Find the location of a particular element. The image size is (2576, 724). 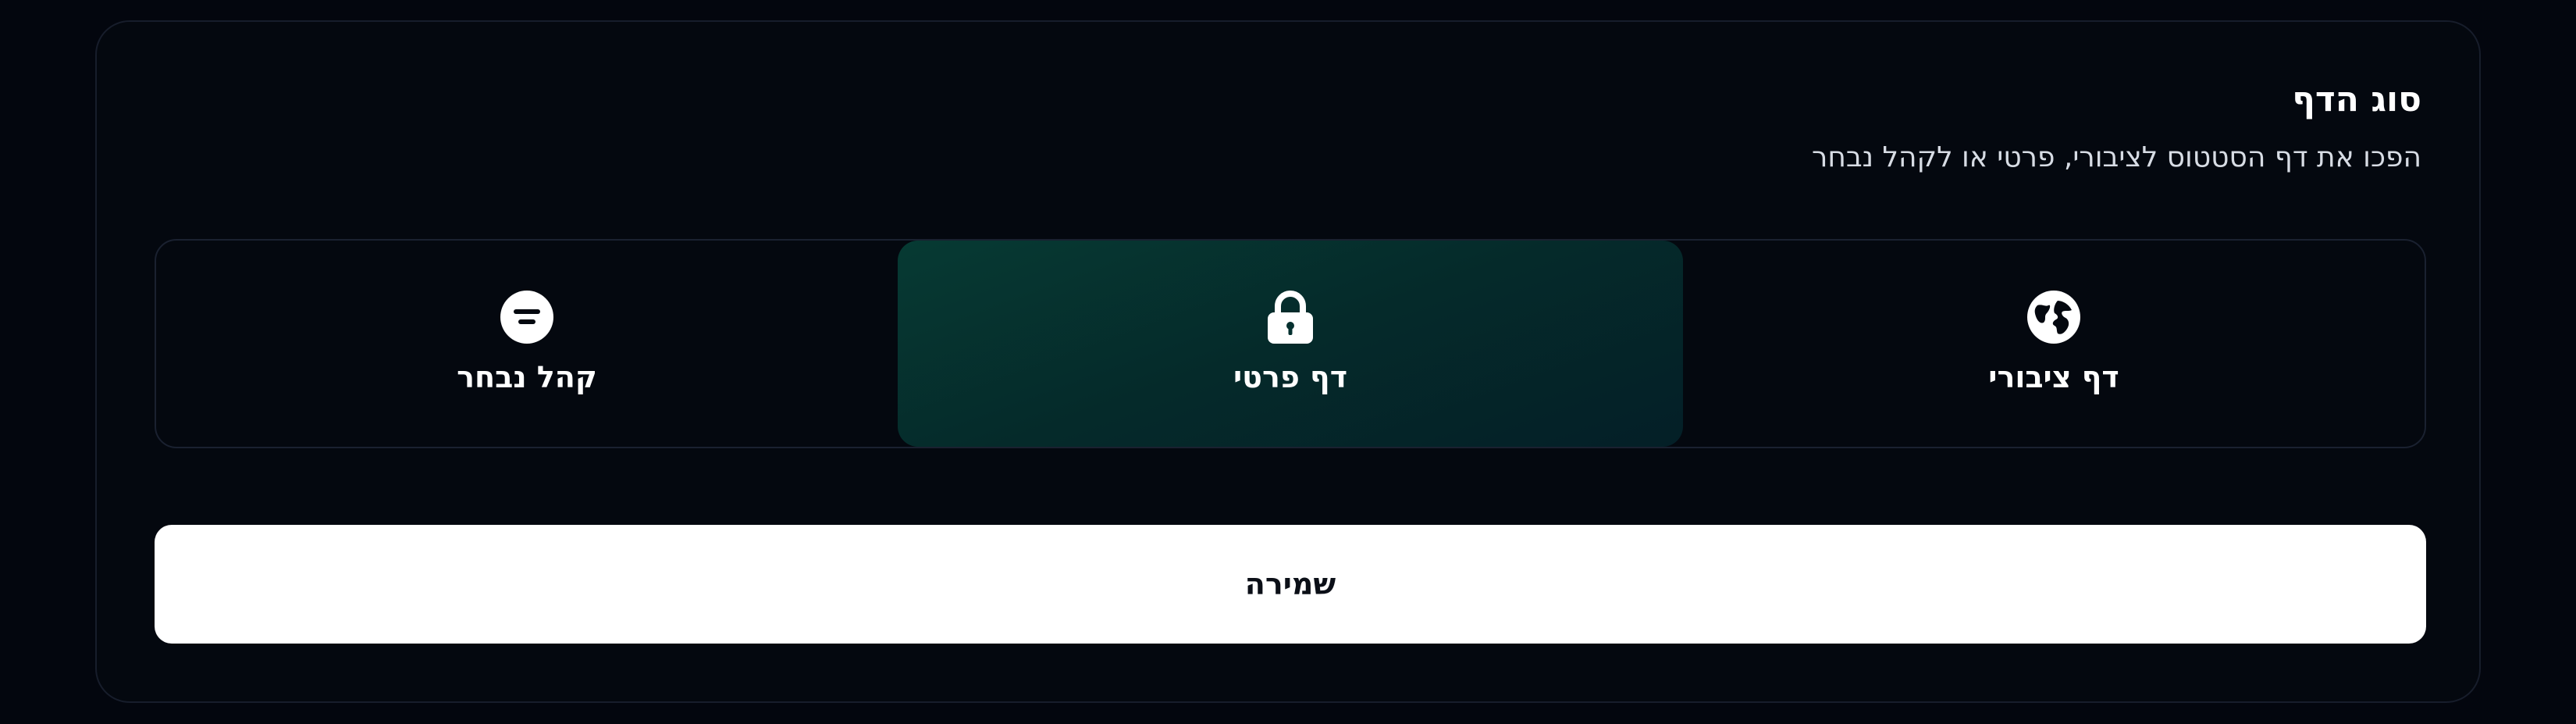

option-label-private-page: דף פרטי is located at coordinates (1290, 377).